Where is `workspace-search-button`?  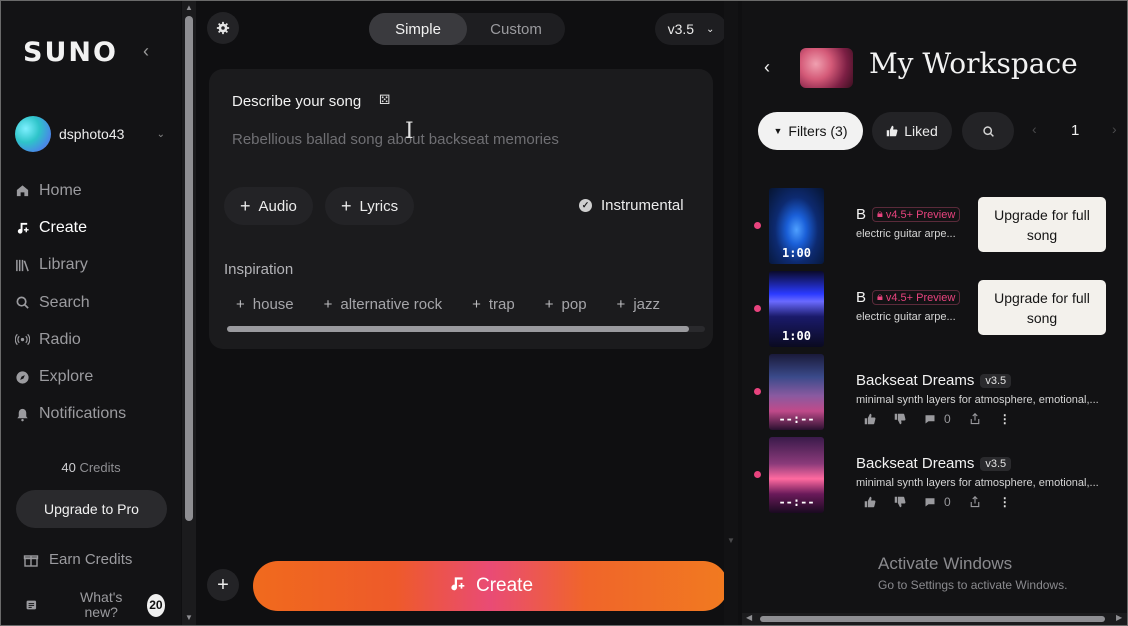
workspace-search-button is located at coordinates (988, 131).